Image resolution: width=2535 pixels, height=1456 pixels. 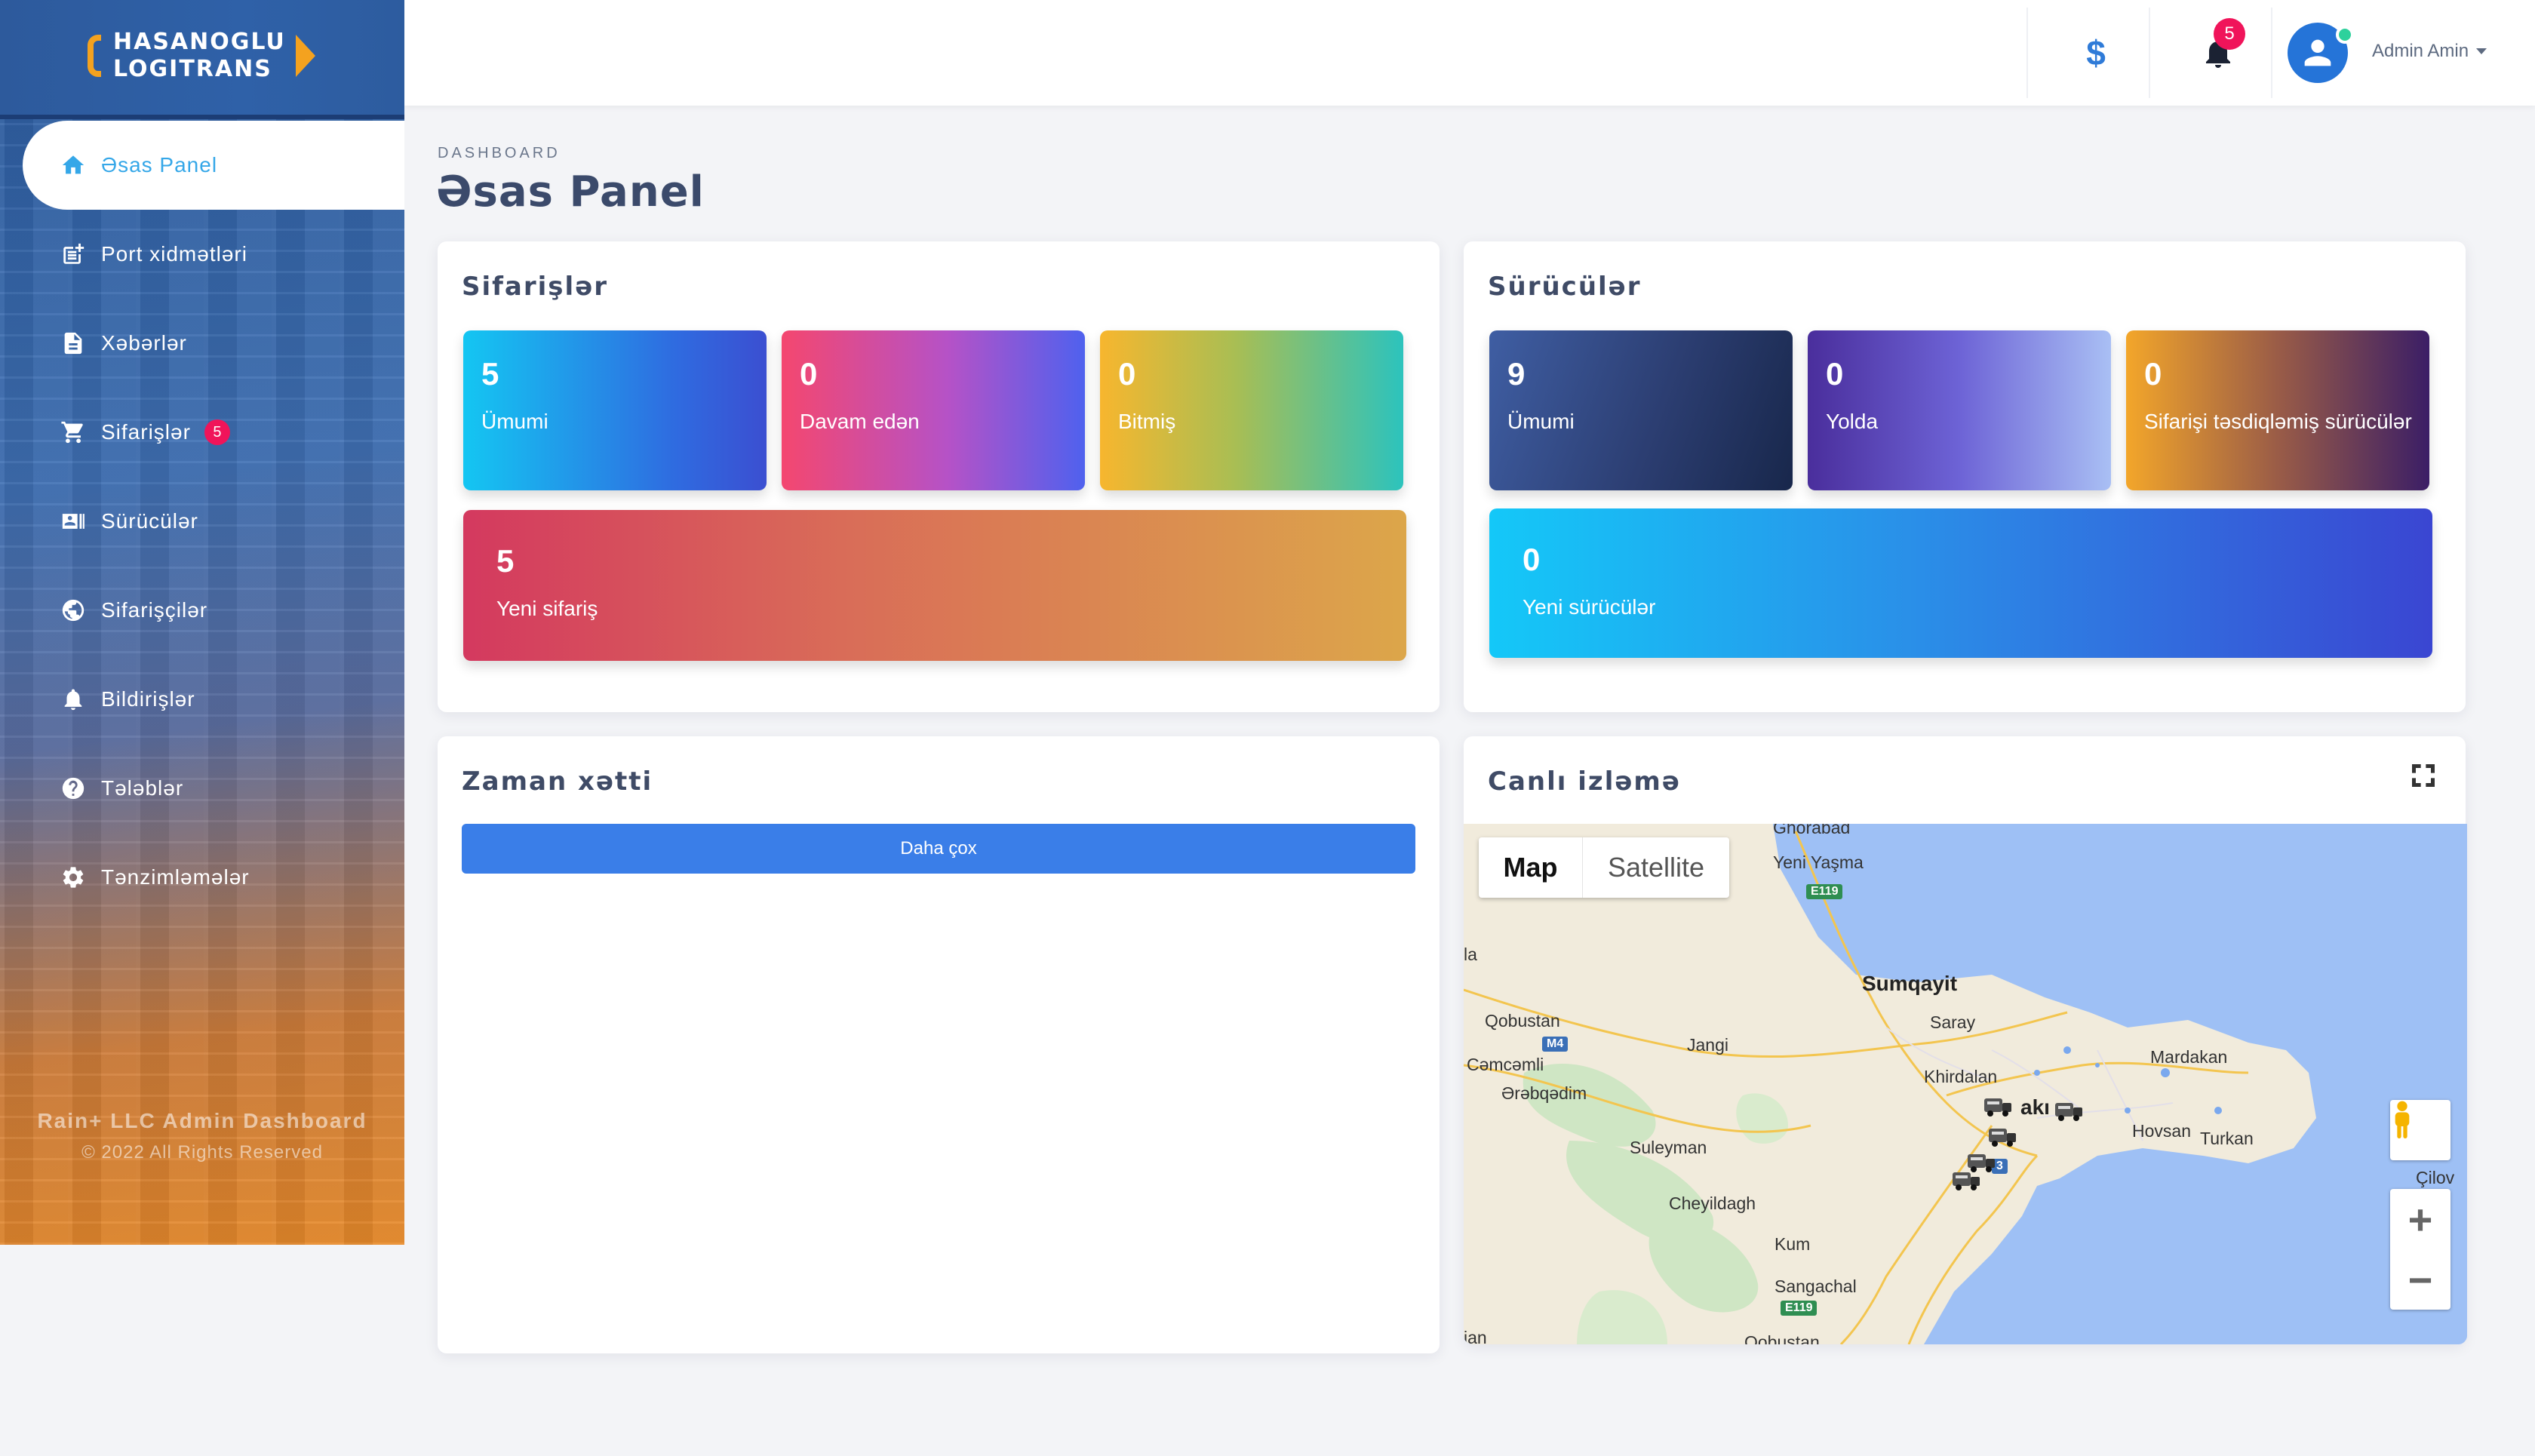 I want to click on drivers-total-stat: 9 Ümumi, so click(x=1641, y=410).